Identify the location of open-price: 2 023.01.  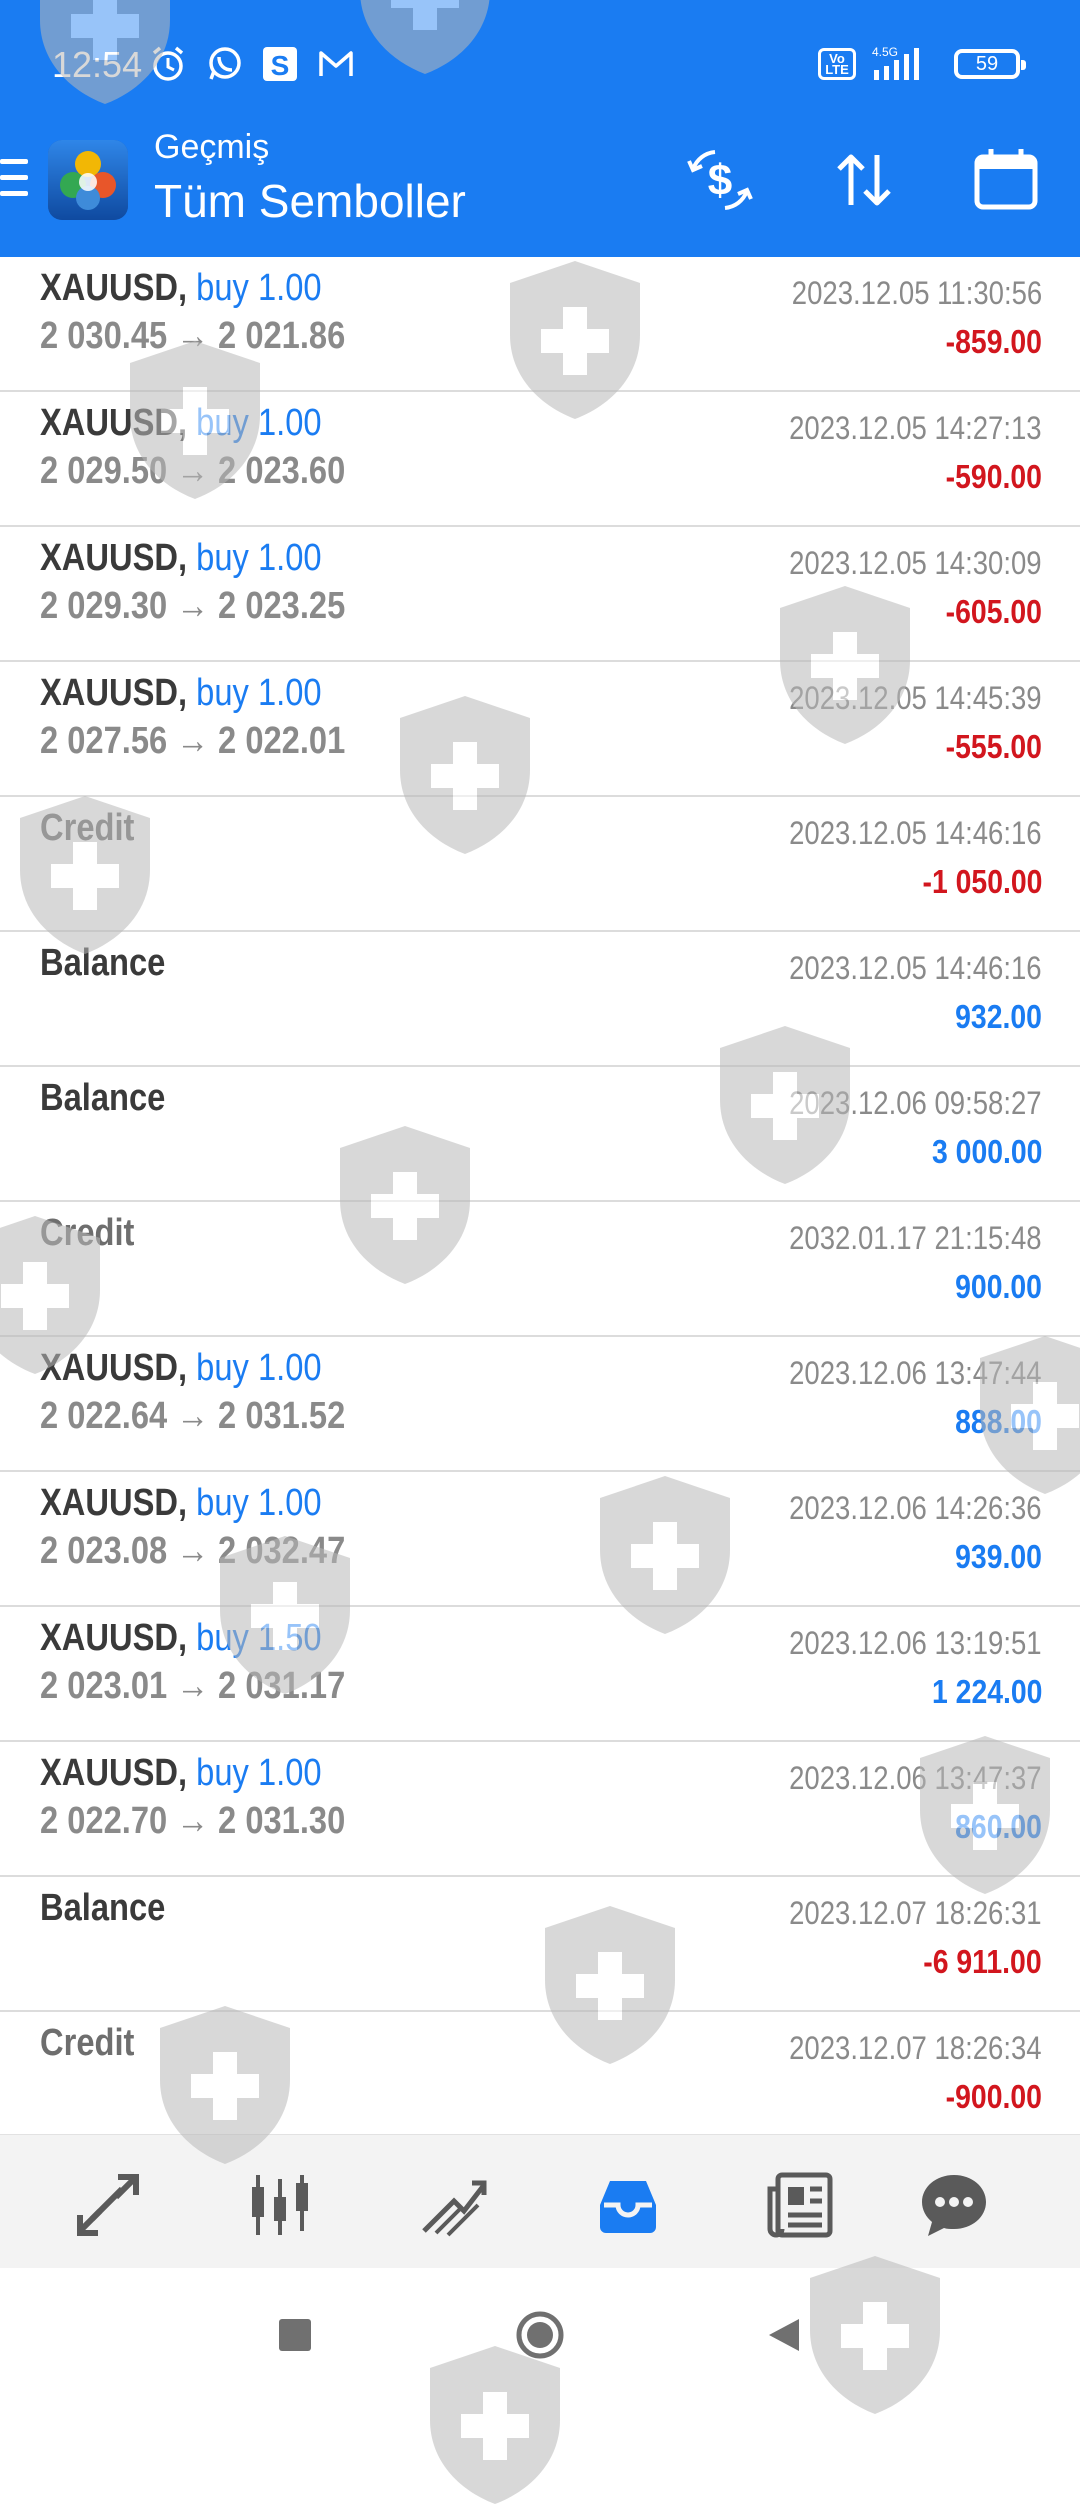
(104, 1686).